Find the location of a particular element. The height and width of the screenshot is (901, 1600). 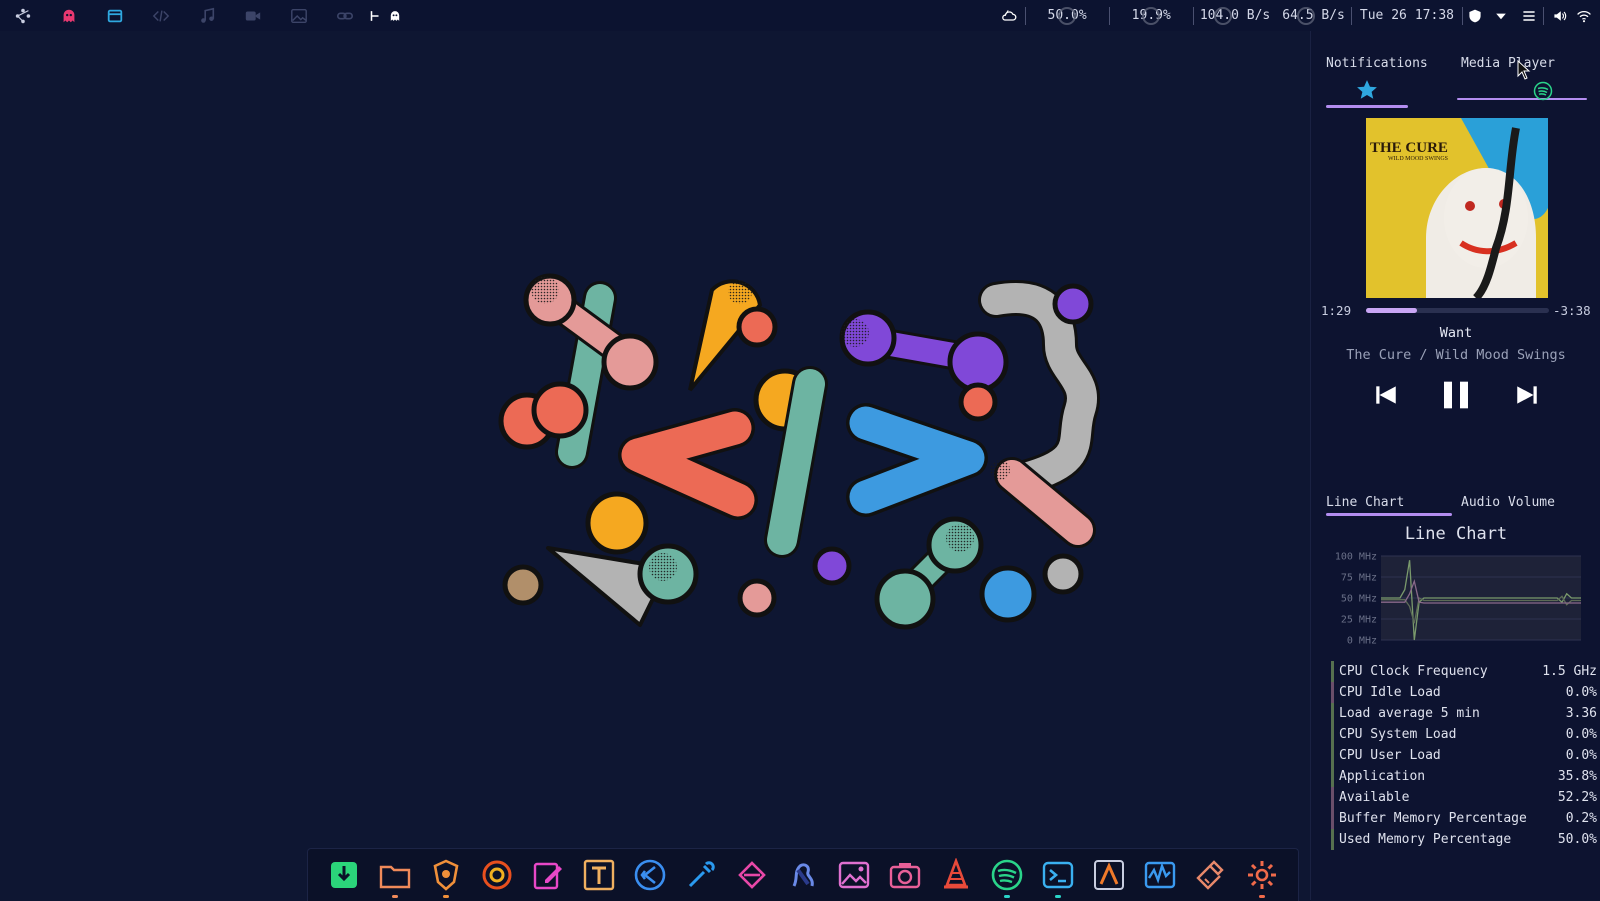

previous-button is located at coordinates (1386, 395).